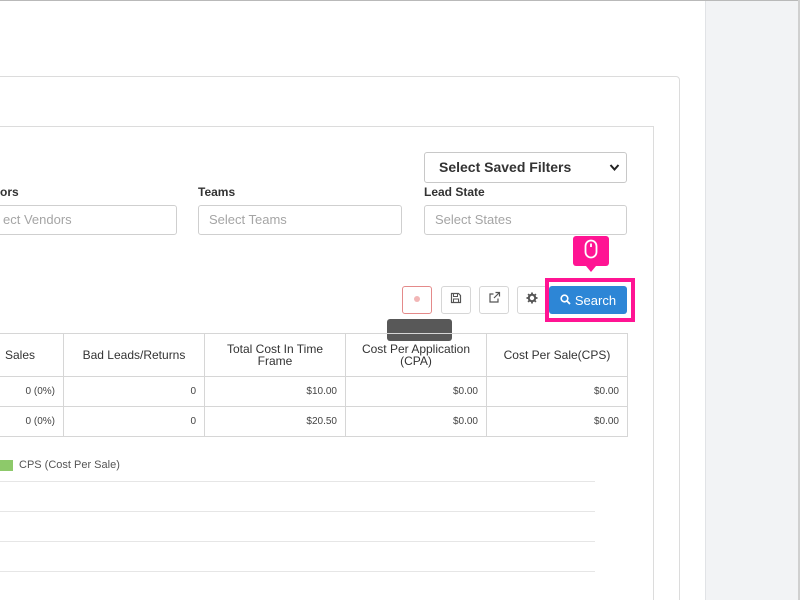 The image size is (800, 600). I want to click on saved-filters-select: Select Saved Filters, so click(525, 167).